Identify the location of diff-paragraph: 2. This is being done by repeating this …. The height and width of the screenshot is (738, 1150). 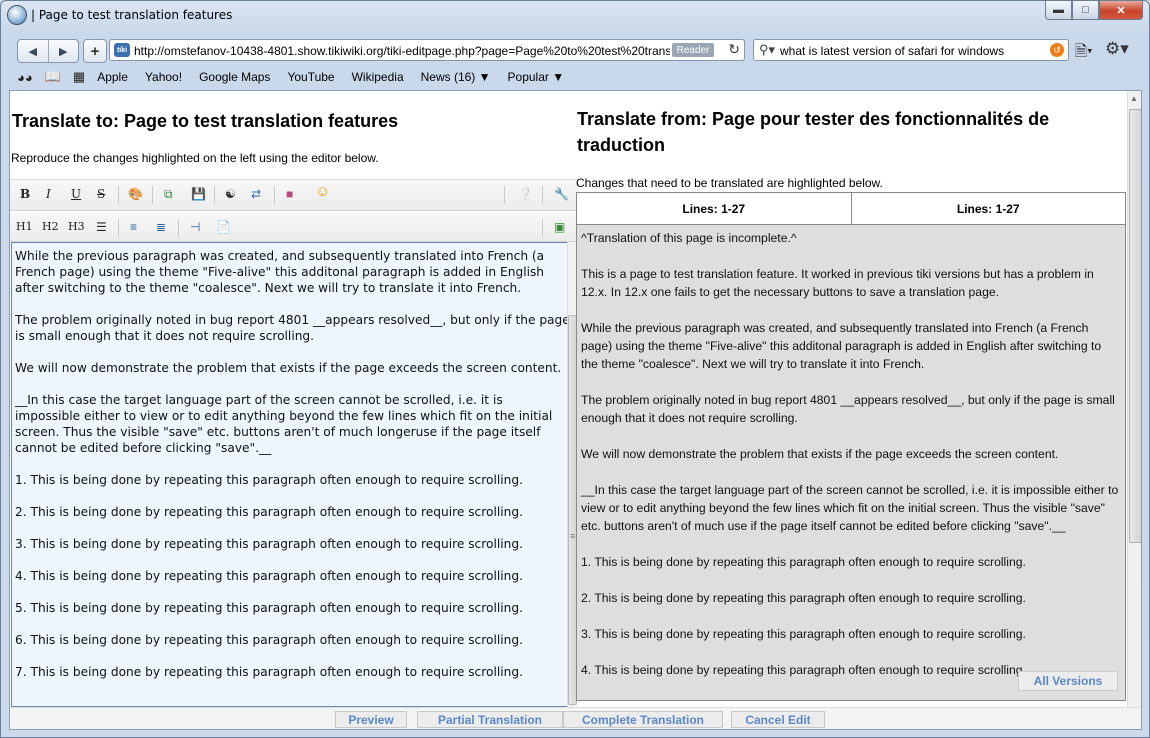
(803, 598).